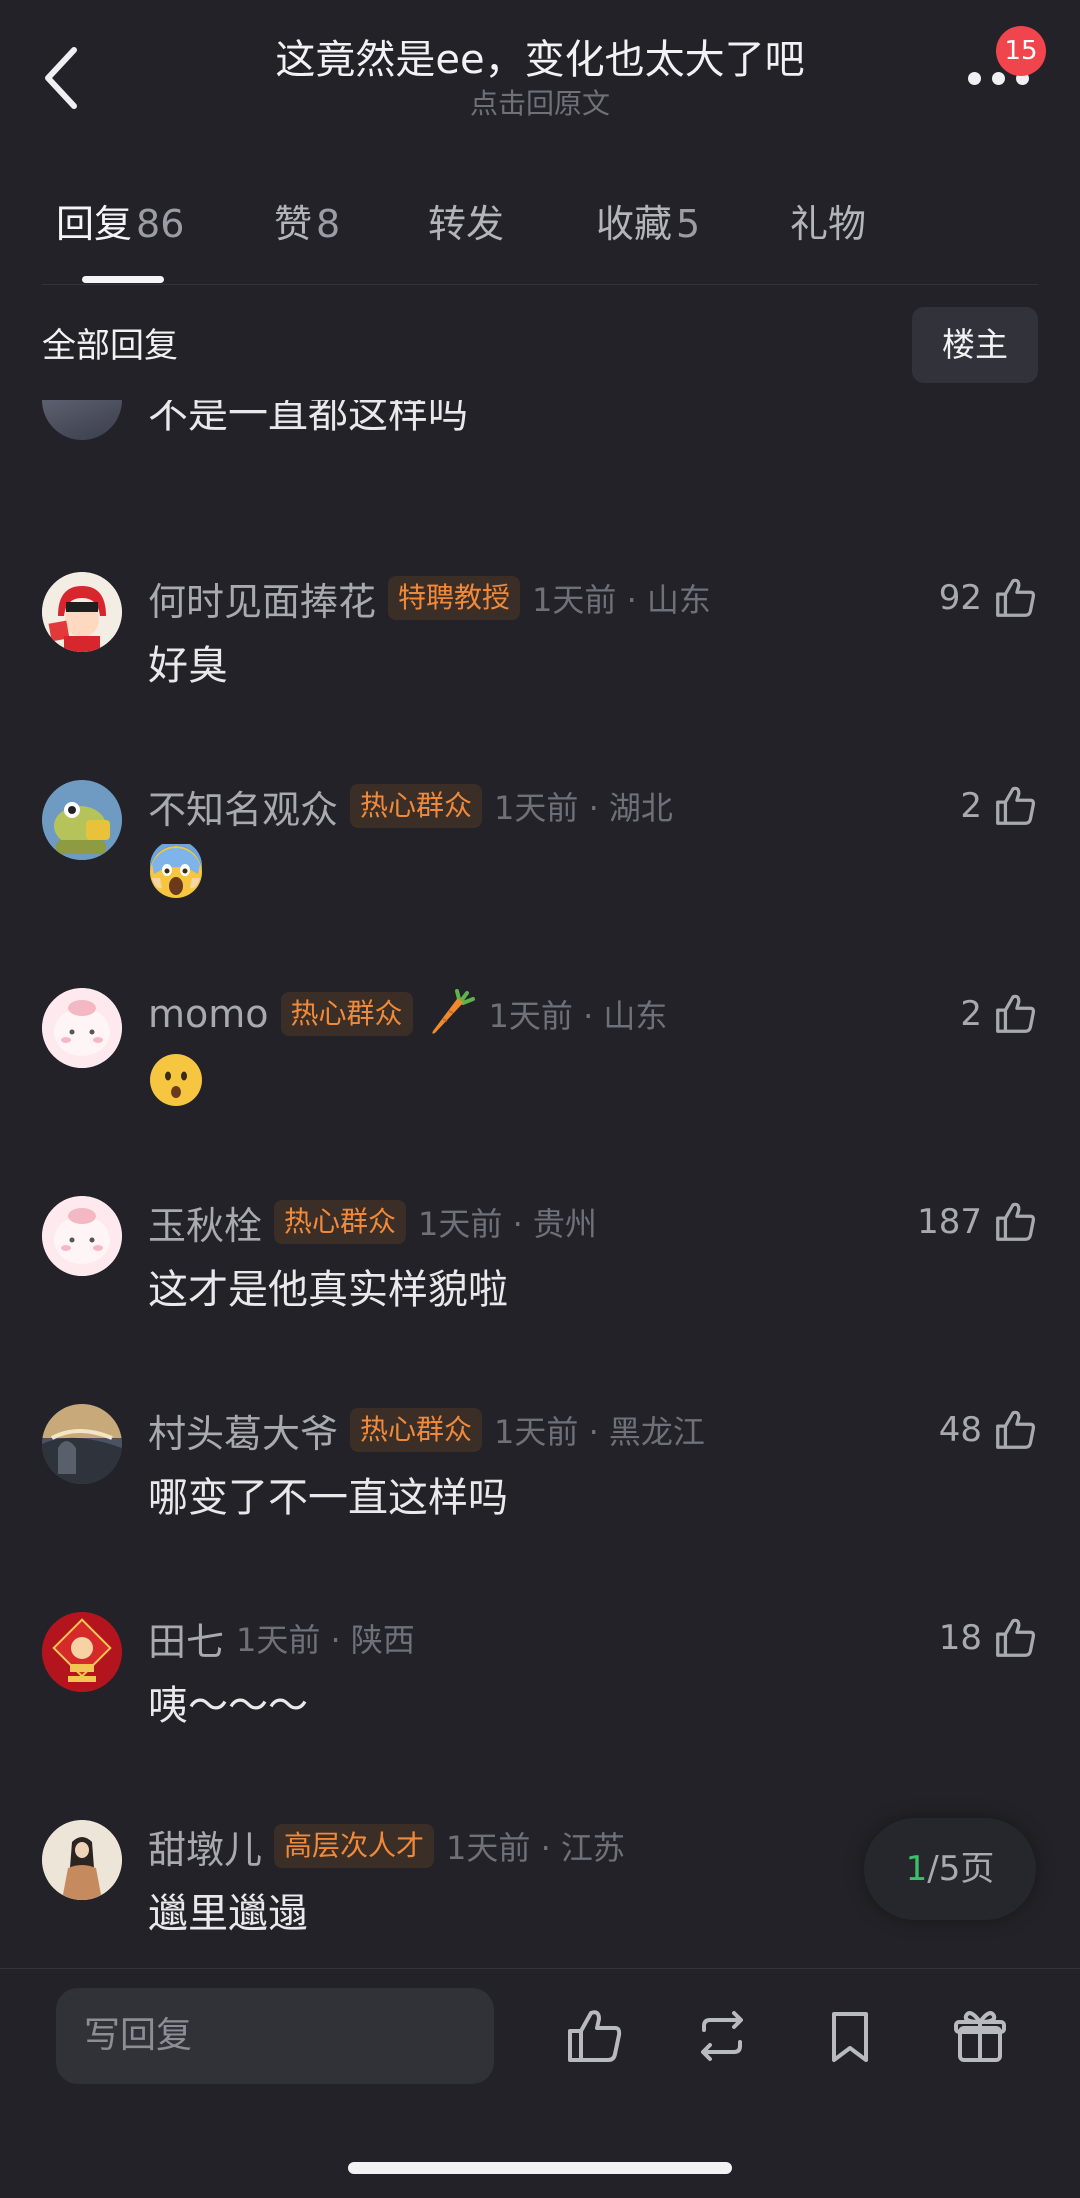  Describe the element at coordinates (535, 1848) in the screenshot. I see `timestamp-location: 1天前 · 江苏` at that location.